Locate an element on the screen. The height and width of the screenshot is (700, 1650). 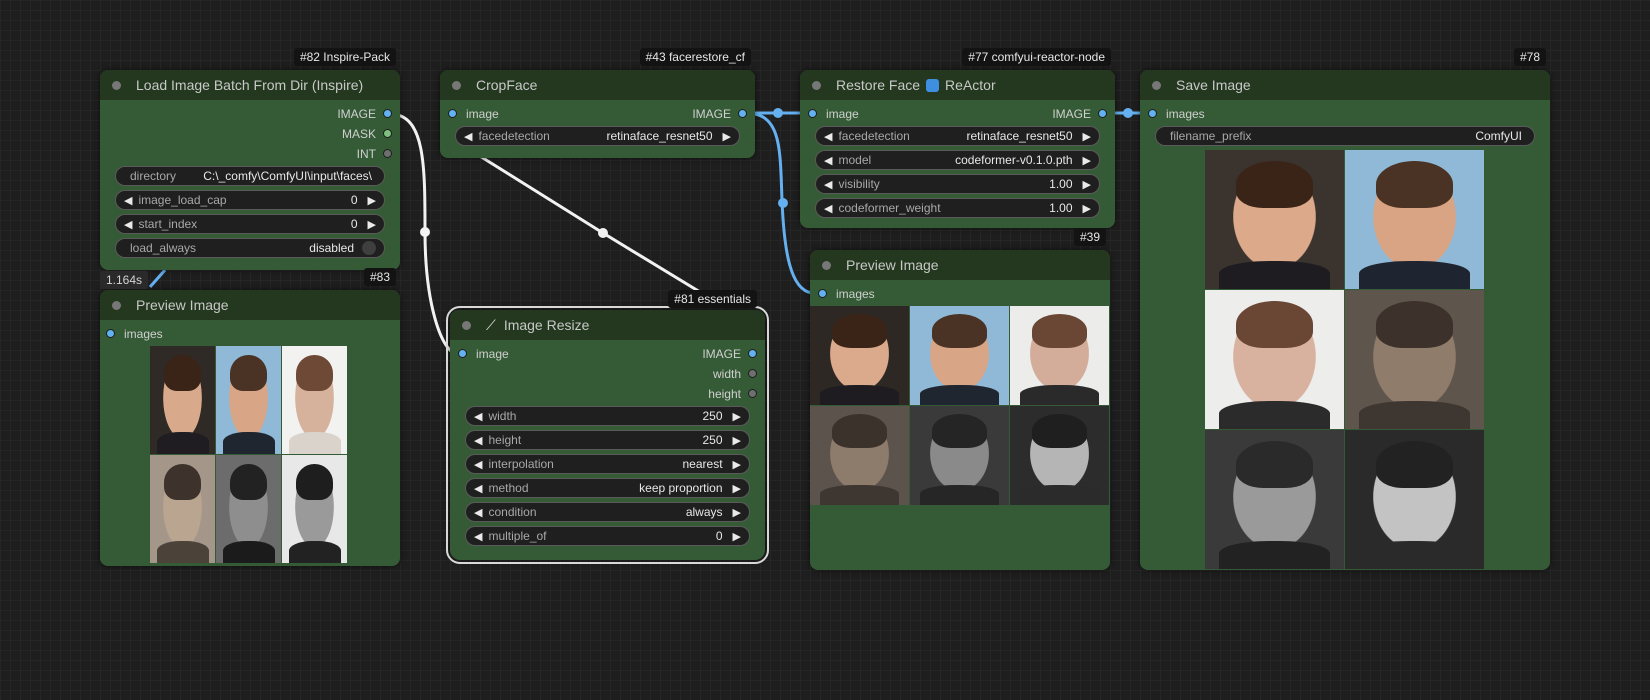
method-select: ◀ method keep proportion ▶ is located at coordinates (607, 488).